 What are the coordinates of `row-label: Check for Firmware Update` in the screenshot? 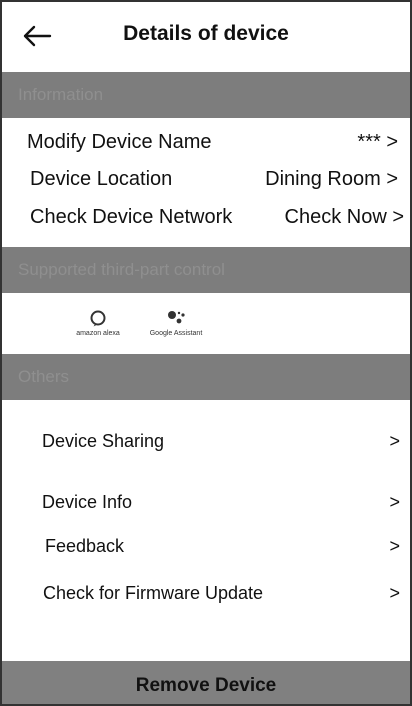 It's located at (153, 593).